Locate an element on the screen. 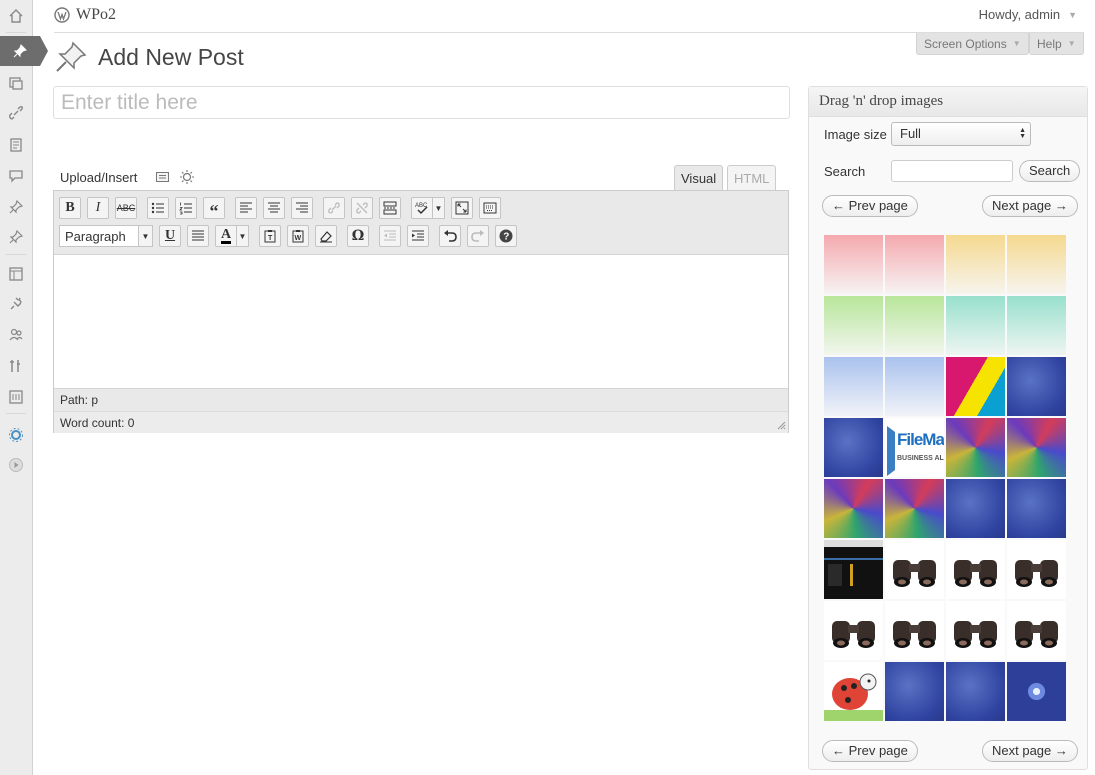  bullet-list-button is located at coordinates (158, 208).